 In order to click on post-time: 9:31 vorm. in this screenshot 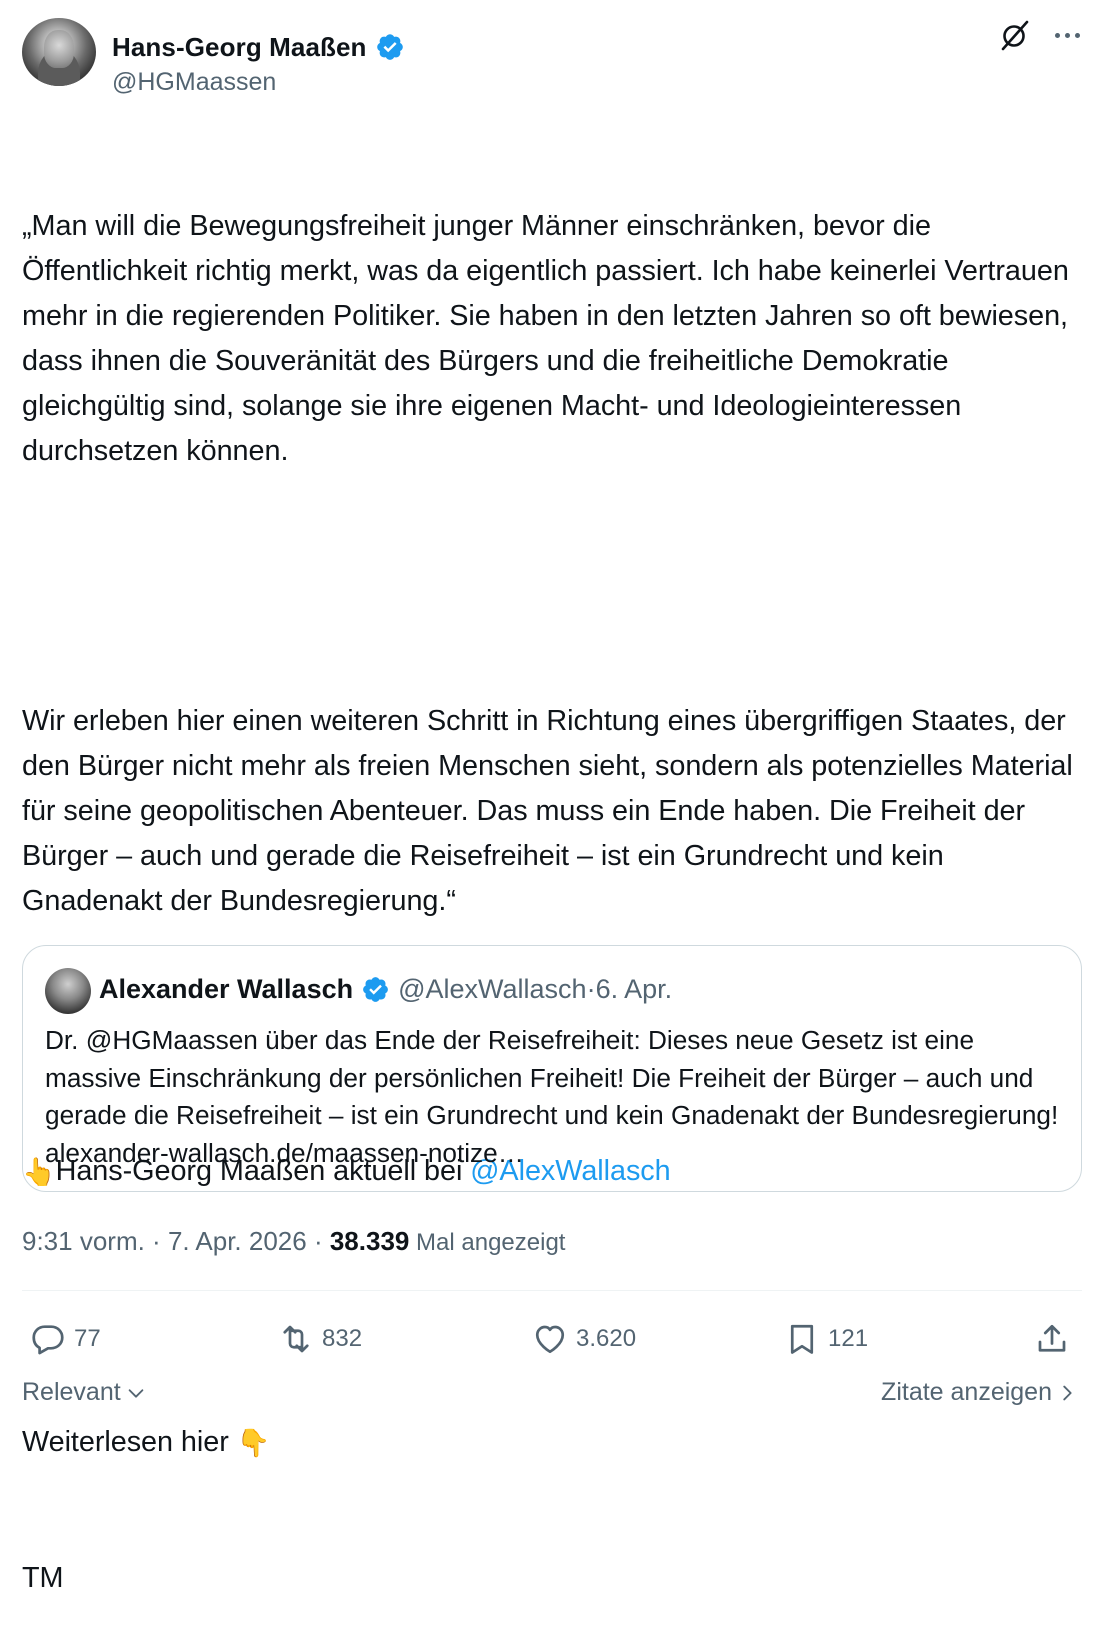, I will do `click(83, 1241)`.